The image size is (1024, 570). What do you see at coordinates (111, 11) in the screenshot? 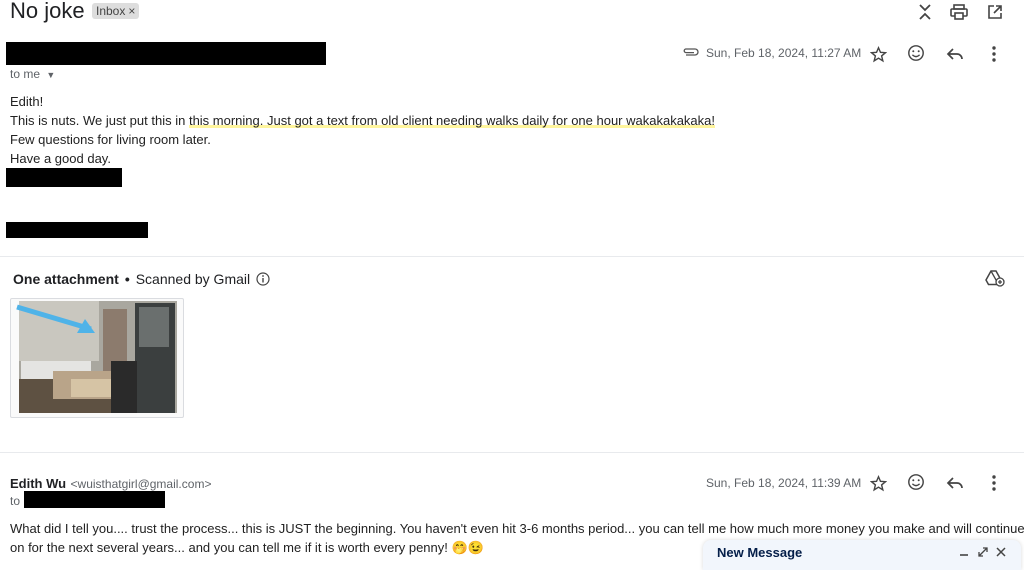
I see `inbox-label-text: Inbox` at bounding box center [111, 11].